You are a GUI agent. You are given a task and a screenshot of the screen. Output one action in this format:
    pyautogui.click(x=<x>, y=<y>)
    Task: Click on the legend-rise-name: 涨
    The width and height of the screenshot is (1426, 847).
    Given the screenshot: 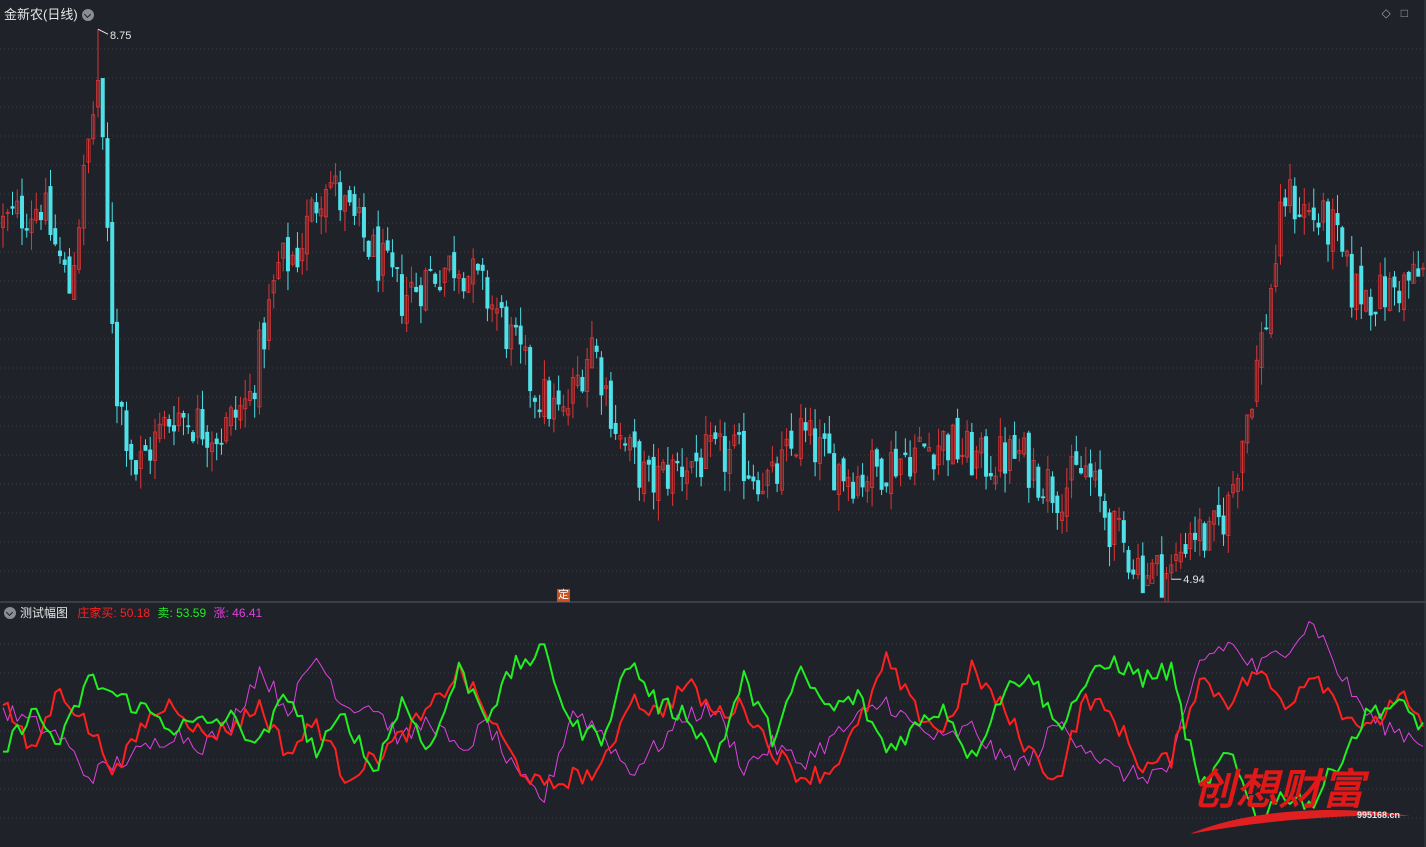 What is the action you would take?
    pyautogui.click(x=219, y=613)
    